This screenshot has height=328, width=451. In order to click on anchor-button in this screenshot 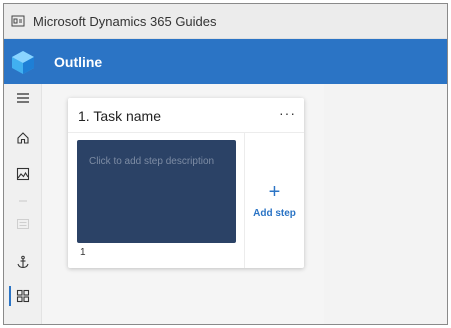, I will do `click(23, 262)`.